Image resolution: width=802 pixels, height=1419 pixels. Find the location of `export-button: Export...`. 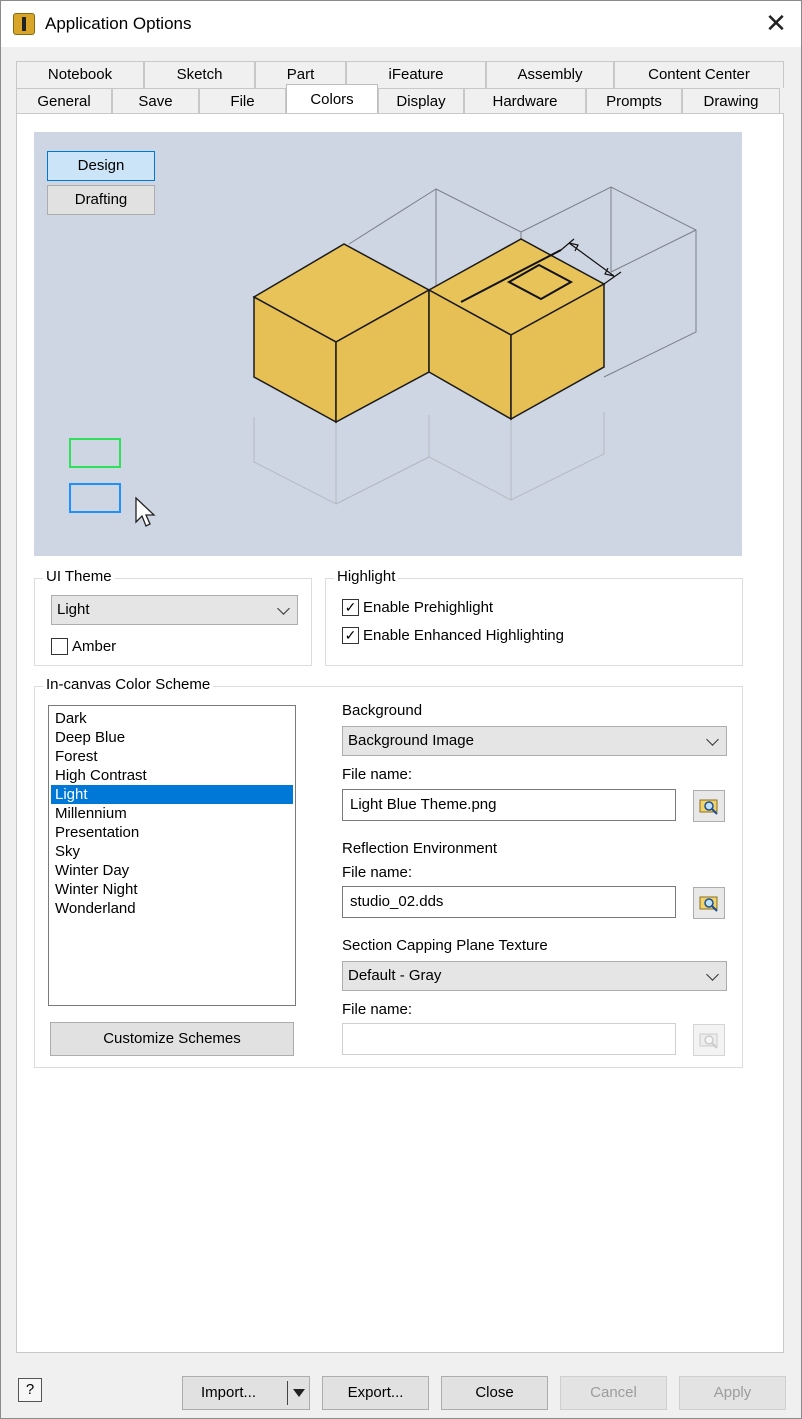

export-button: Export... is located at coordinates (375, 1393).